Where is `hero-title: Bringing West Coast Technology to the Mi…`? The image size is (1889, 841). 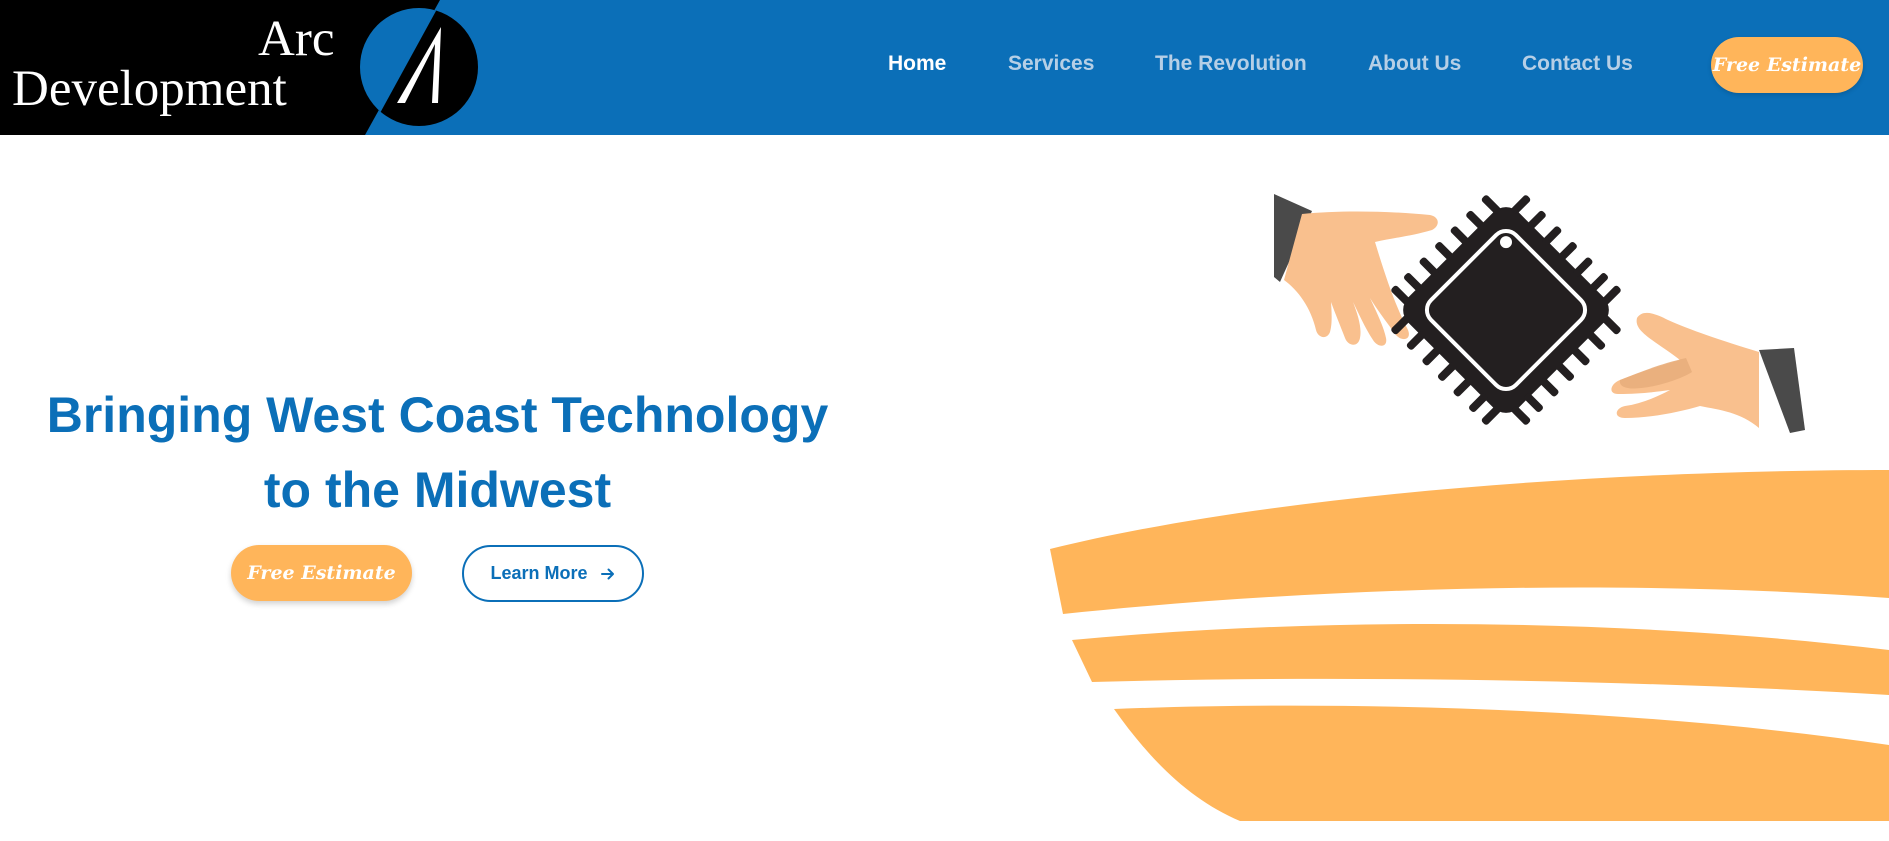
hero-title: Bringing West Coast Technology to the Mi… is located at coordinates (437, 453).